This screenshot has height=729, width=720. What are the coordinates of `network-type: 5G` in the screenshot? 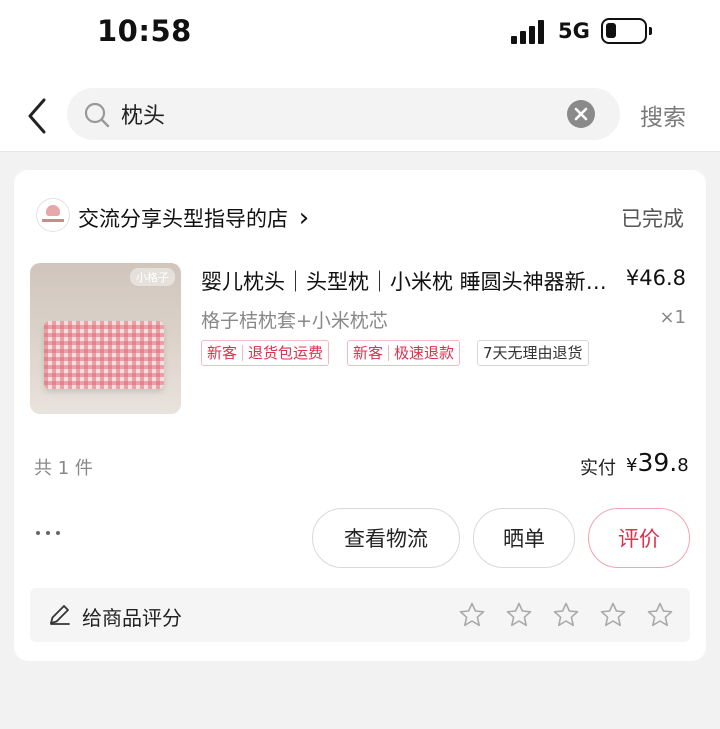 It's located at (574, 31).